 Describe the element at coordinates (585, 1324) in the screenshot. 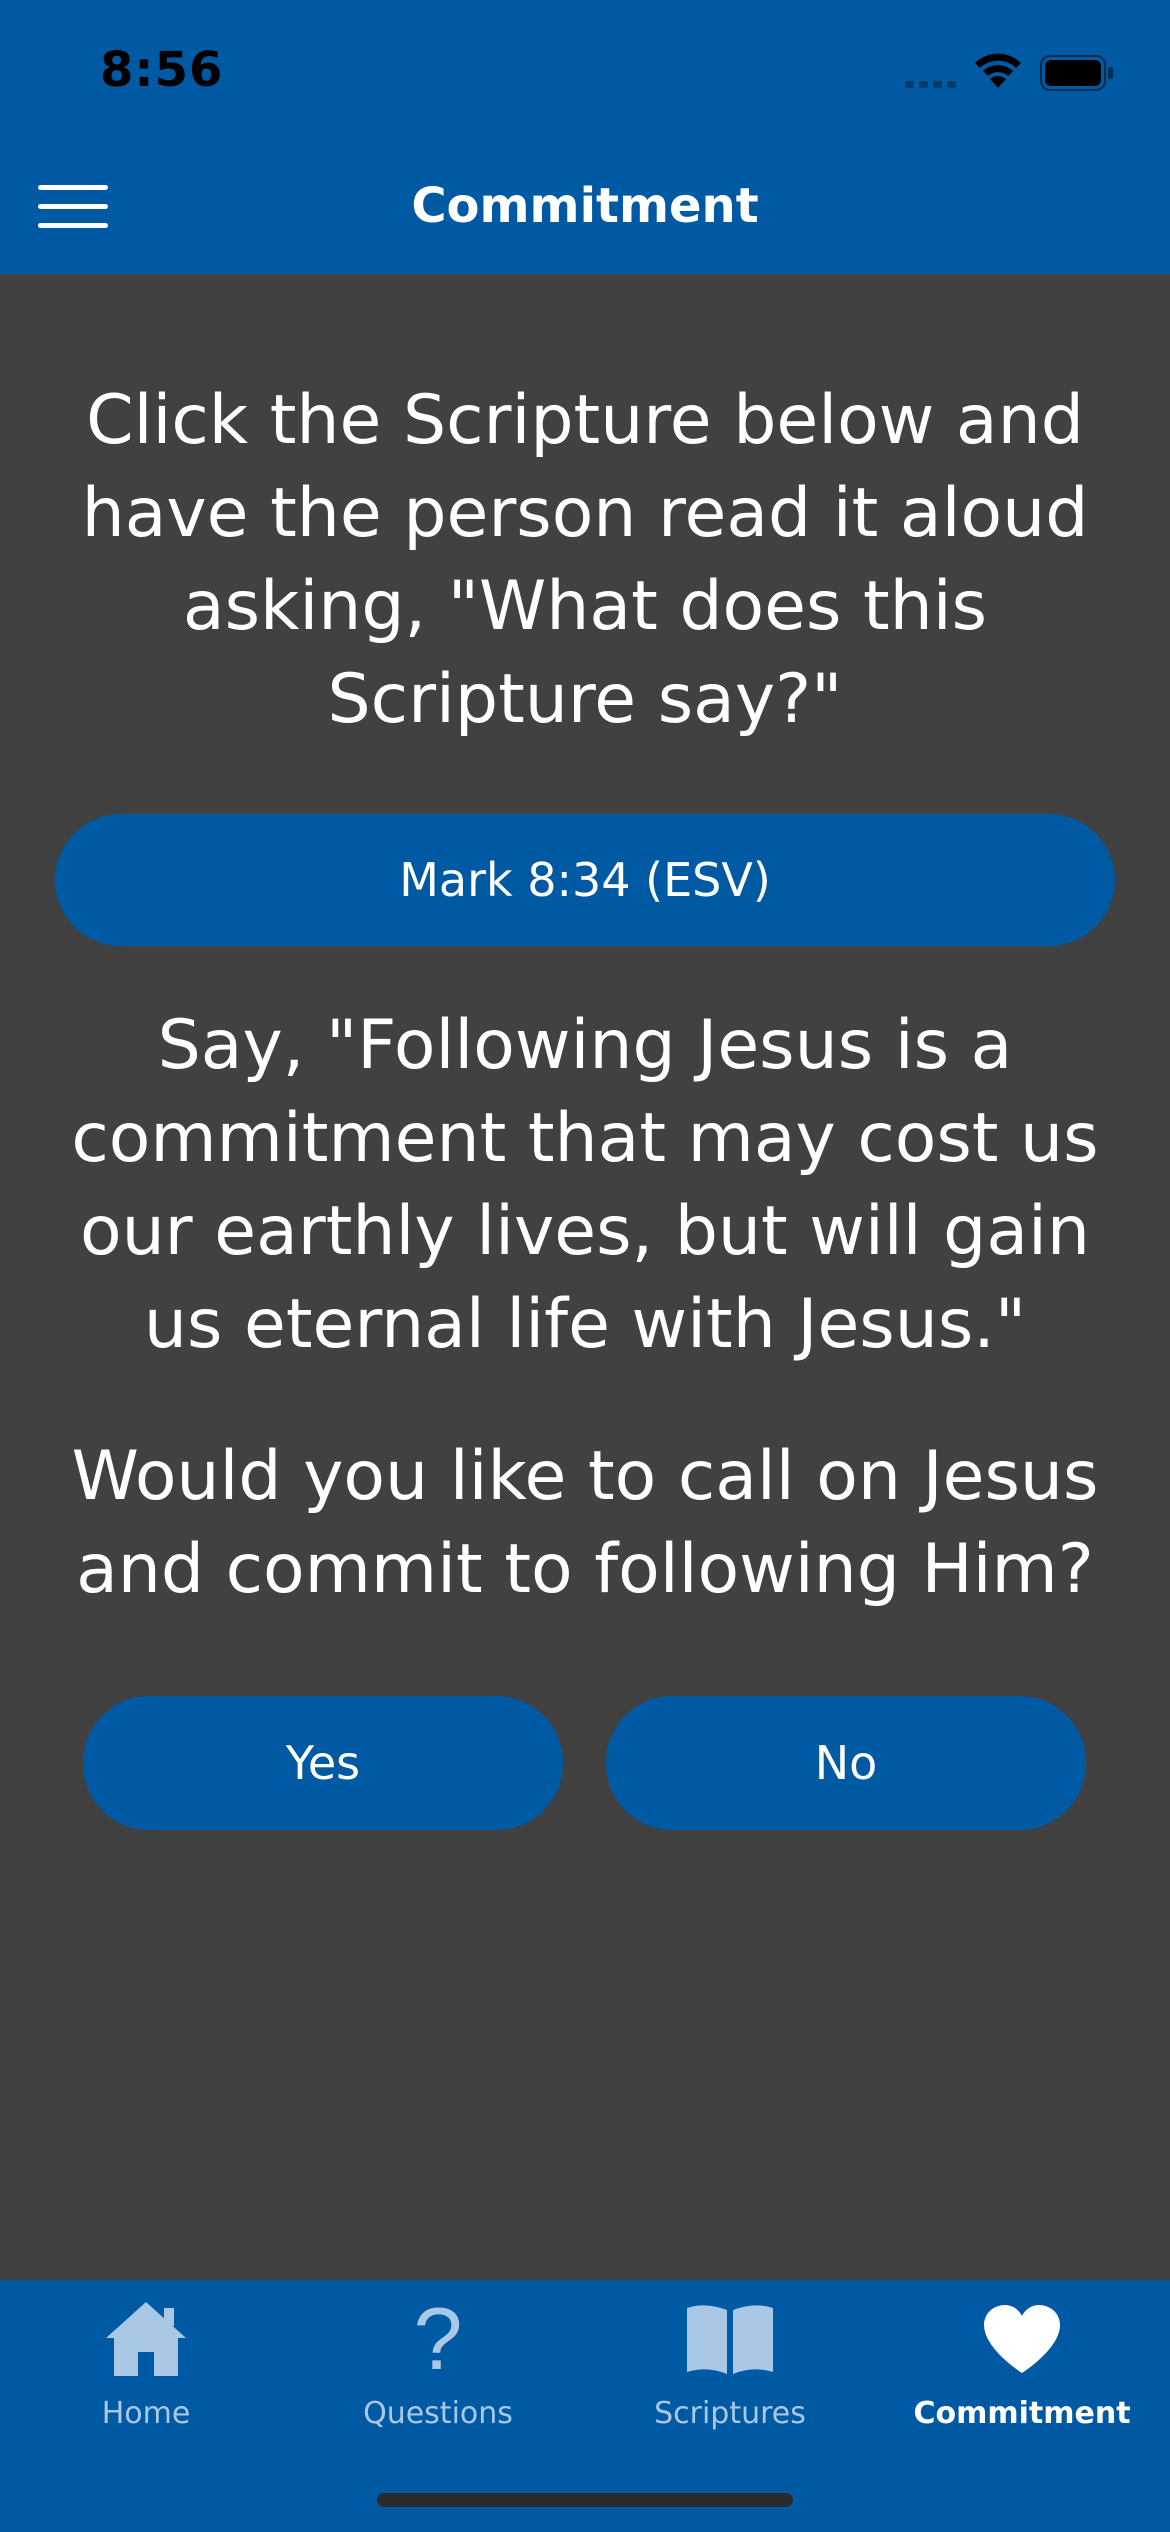

I see `say-line: us eternal life with Jesus."` at that location.